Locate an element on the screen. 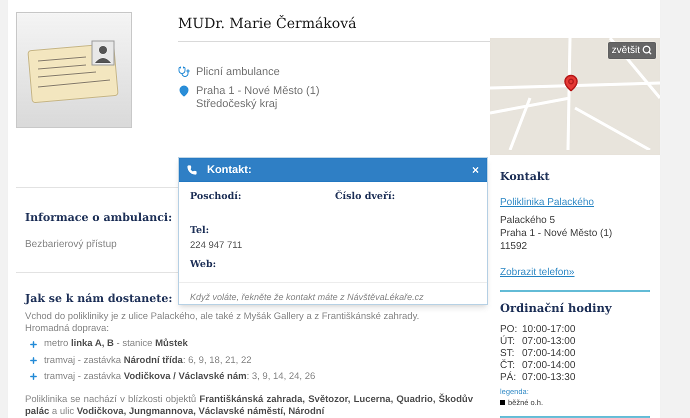 The height and width of the screenshot is (418, 690). dialog-note: Když voláte, řekněte že kontakt máte z NávštěvaLékaře.cz is located at coordinates (307, 297).